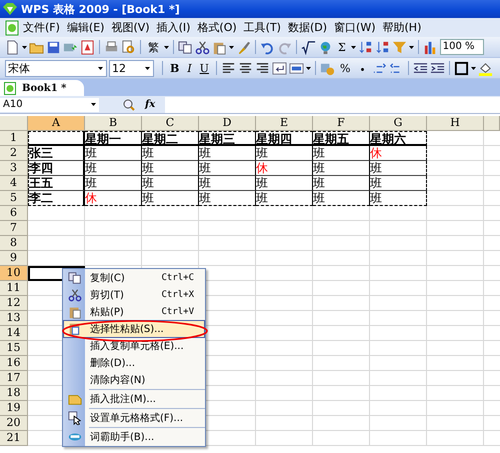 The height and width of the screenshot is (453, 500). I want to click on table-cell: 星期三, so click(227, 138).